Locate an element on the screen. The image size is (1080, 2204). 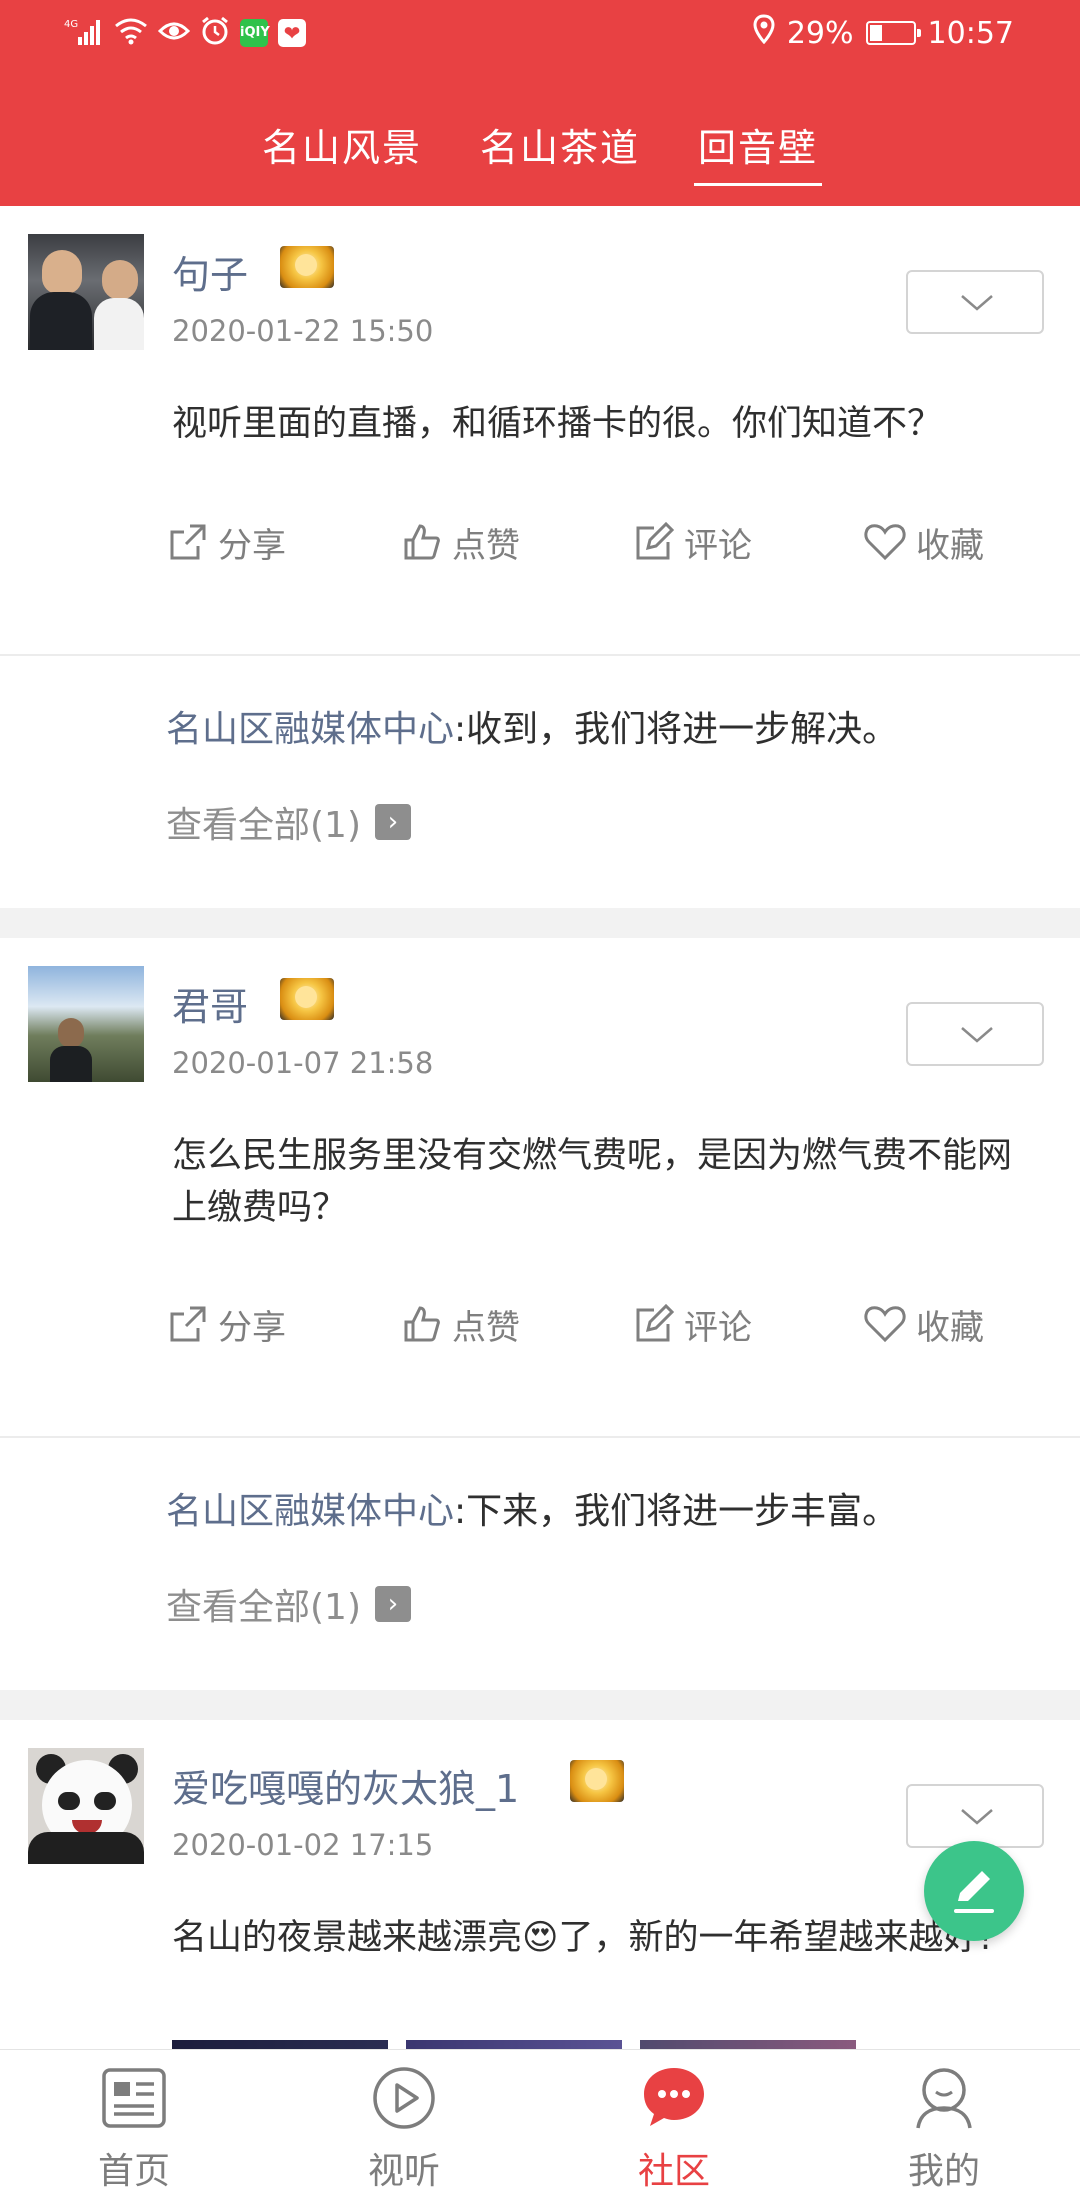
svg-text: 4G is located at coordinates (71, 24).